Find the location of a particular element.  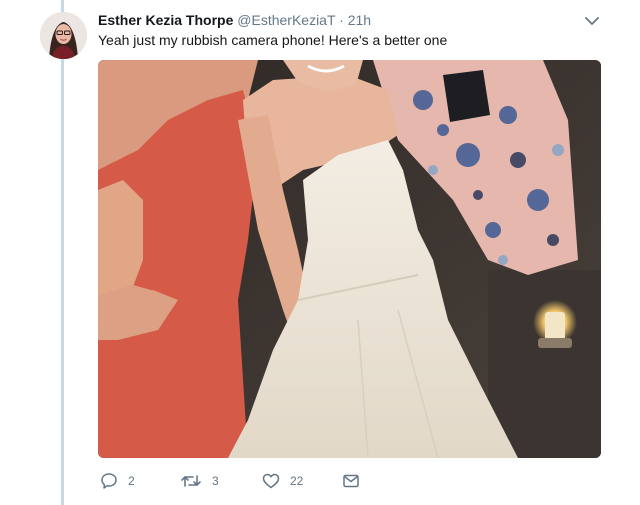

direct-message-button is located at coordinates (351, 481).